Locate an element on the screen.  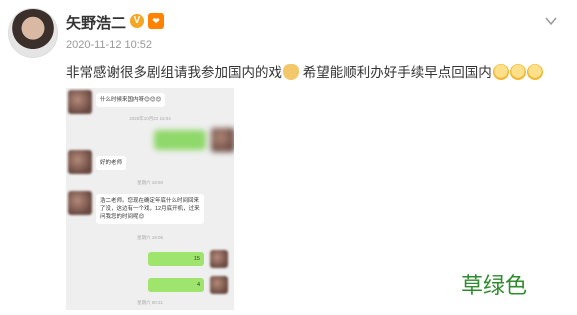
chat-time: 星期六 19:06 is located at coordinates (149, 237).